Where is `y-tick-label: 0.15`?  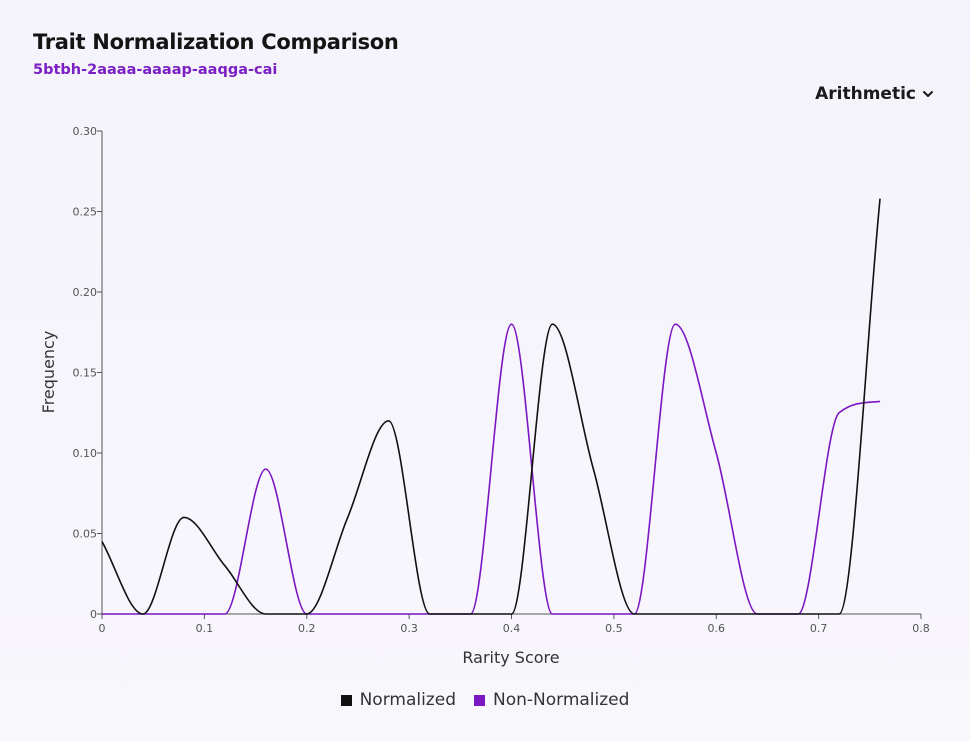
y-tick-label: 0.15 is located at coordinates (85, 373).